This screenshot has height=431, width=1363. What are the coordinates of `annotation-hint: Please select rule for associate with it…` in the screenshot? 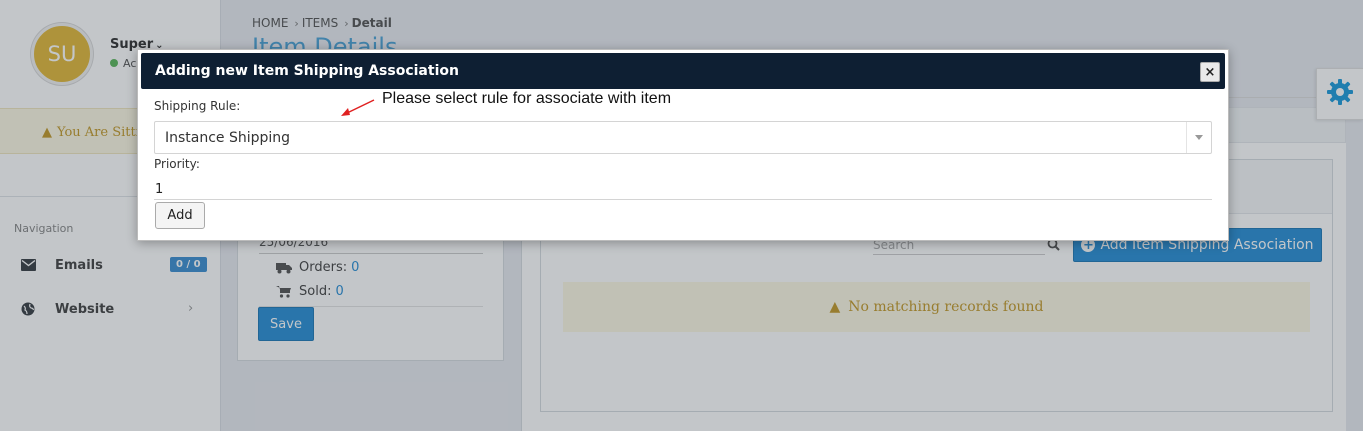 It's located at (527, 98).